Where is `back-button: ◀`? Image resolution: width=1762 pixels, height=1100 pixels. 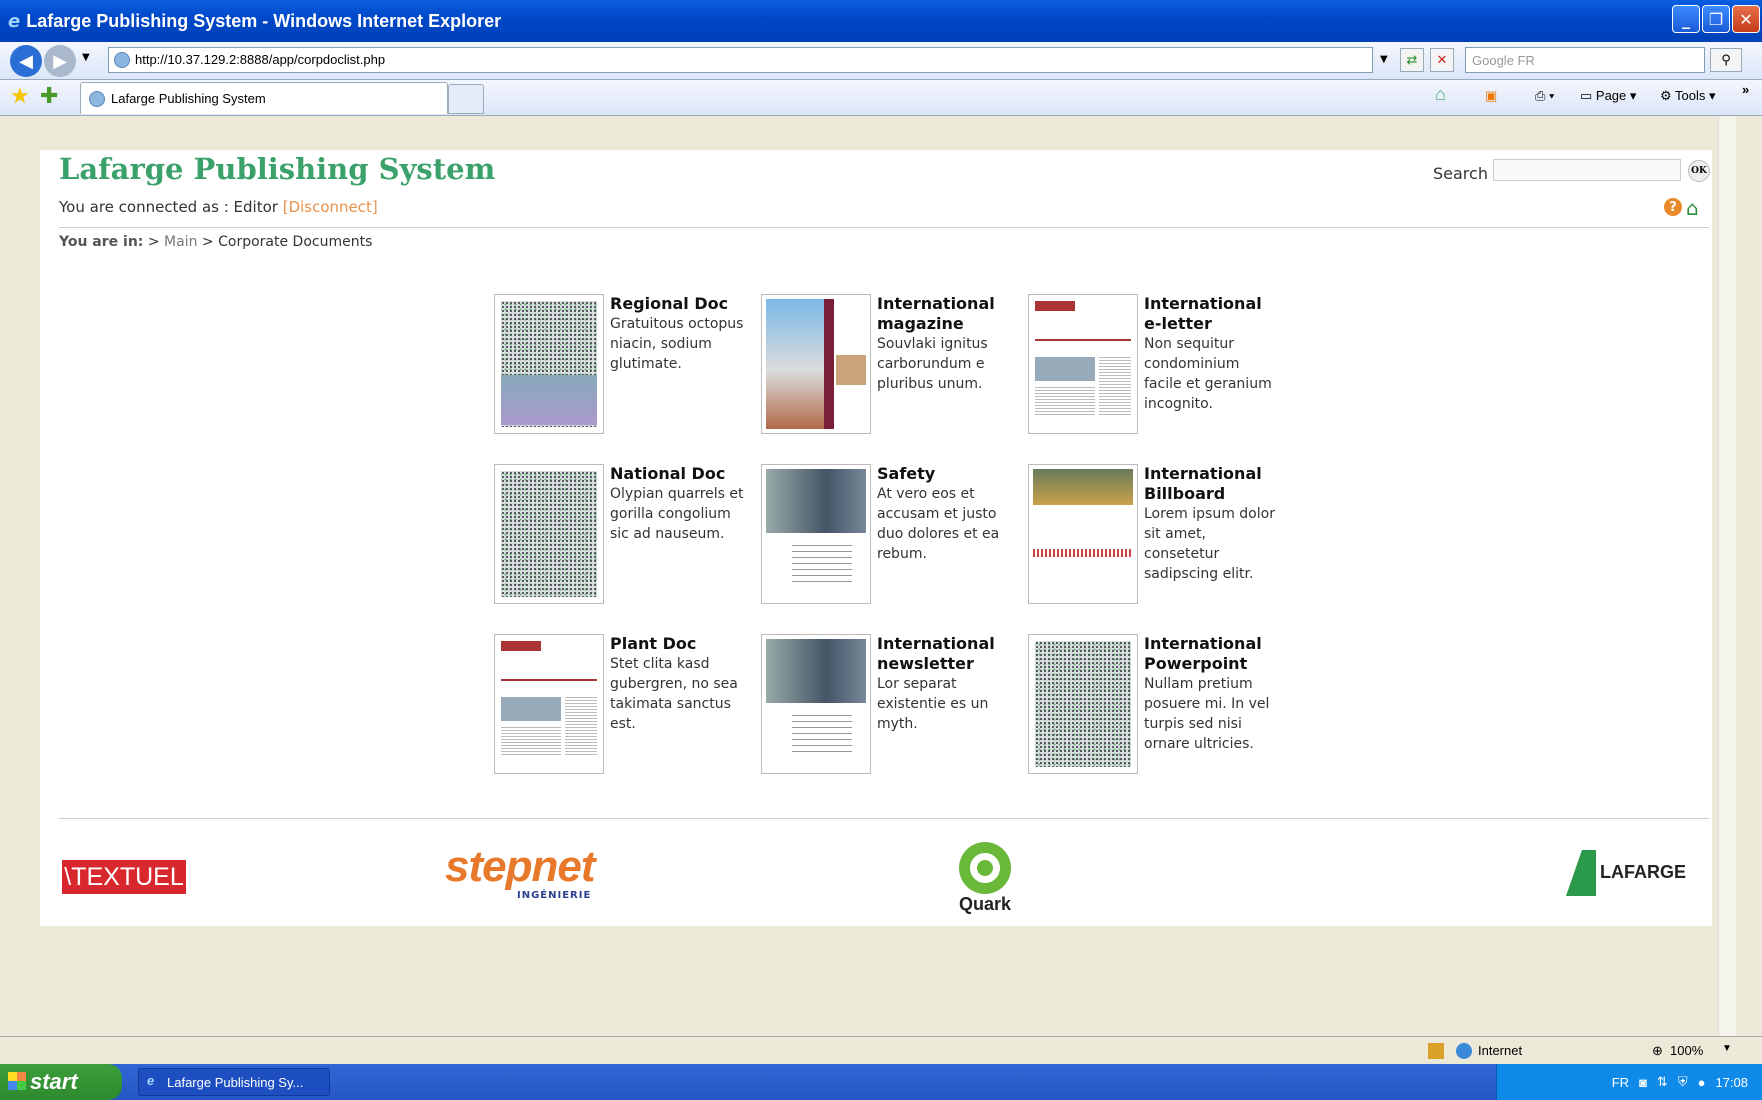 back-button: ◀ is located at coordinates (26, 61).